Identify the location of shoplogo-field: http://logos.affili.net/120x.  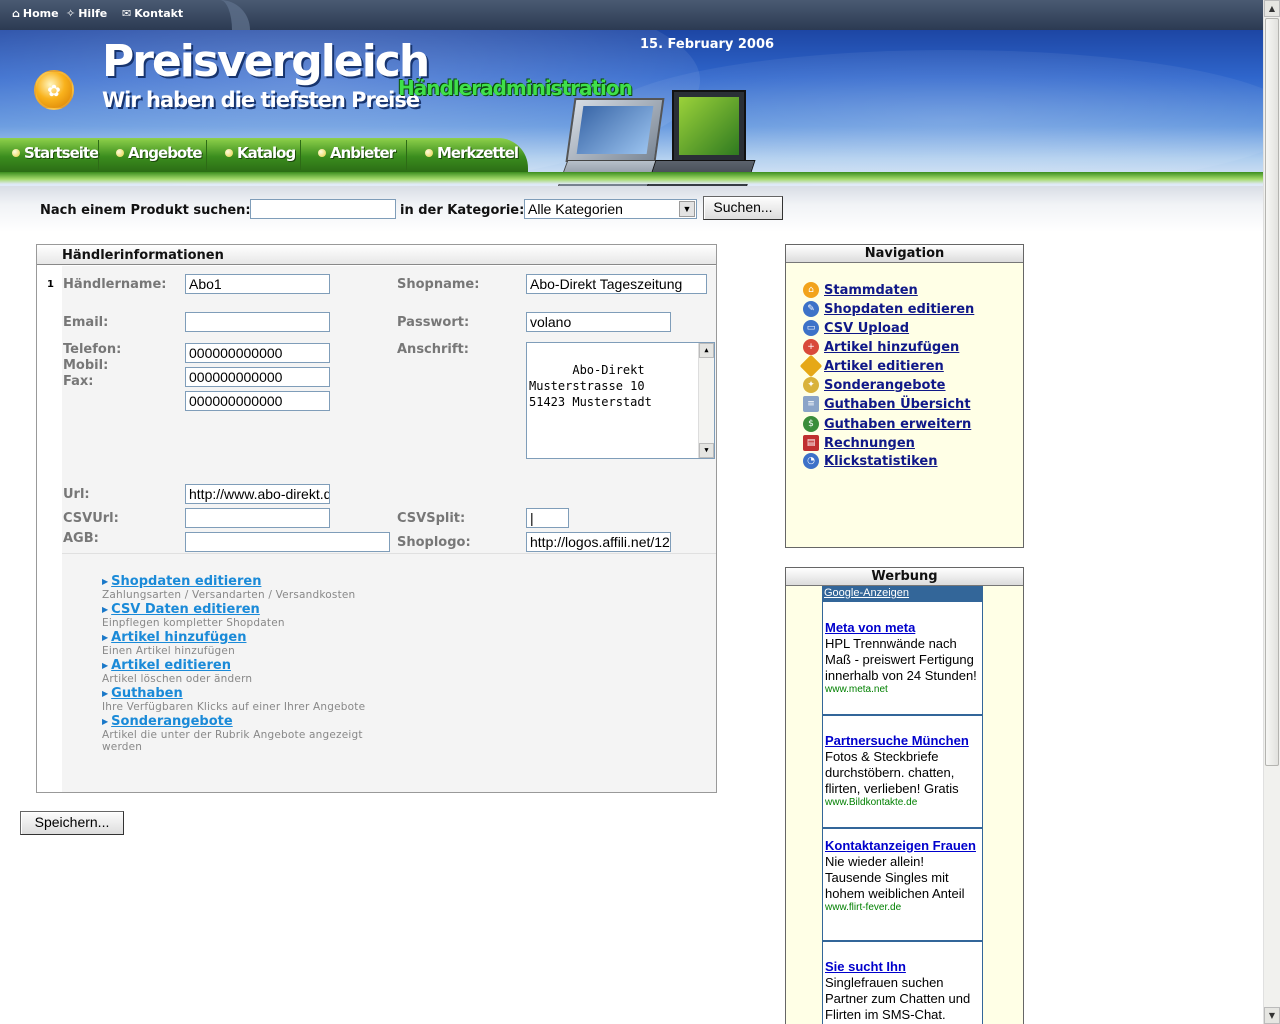
(598, 542).